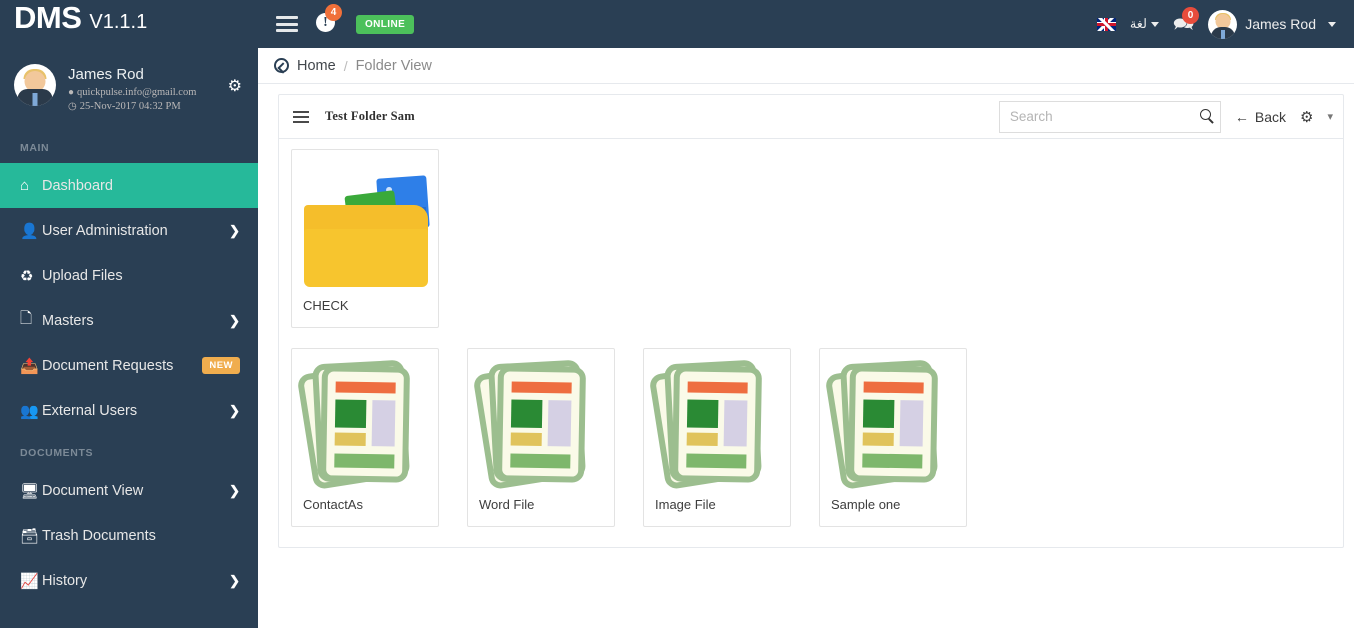  Describe the element at coordinates (57, 453) in the screenshot. I see `sidebar-section-documents-title: DOCUMENTS` at that location.